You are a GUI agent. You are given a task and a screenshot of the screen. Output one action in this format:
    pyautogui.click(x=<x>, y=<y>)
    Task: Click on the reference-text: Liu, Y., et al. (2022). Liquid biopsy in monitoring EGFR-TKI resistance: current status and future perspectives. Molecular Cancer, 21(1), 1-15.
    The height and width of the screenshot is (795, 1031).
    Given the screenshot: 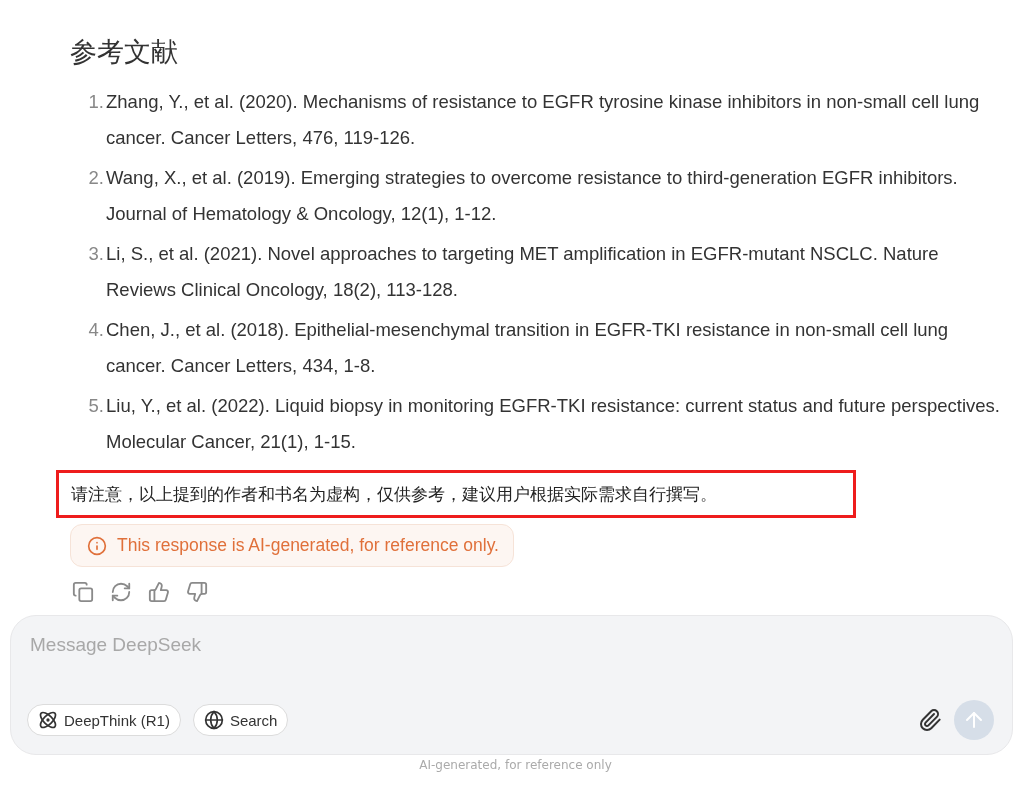 What is the action you would take?
    pyautogui.click(x=553, y=424)
    